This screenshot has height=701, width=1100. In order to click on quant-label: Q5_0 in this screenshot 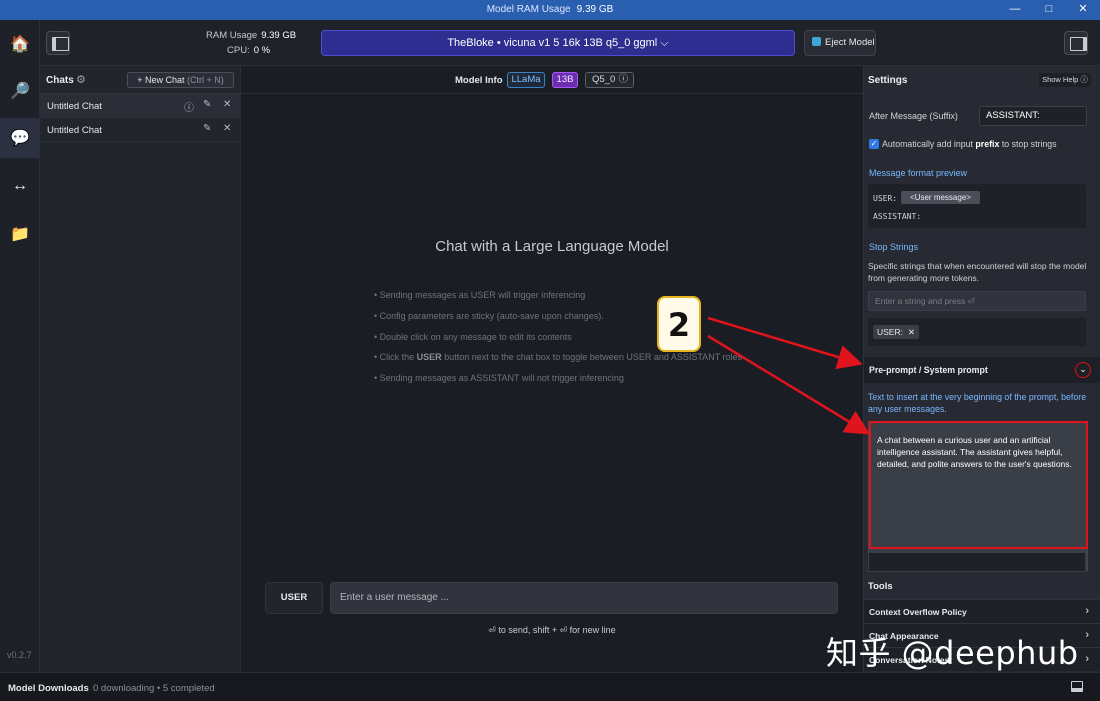, I will do `click(604, 79)`.